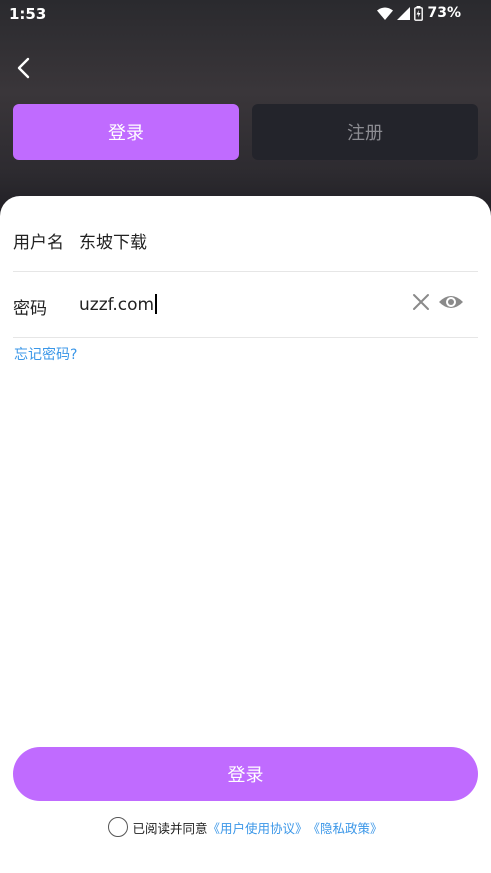  What do you see at coordinates (113, 240) in the screenshot?
I see `username-field: 东坡下载` at bounding box center [113, 240].